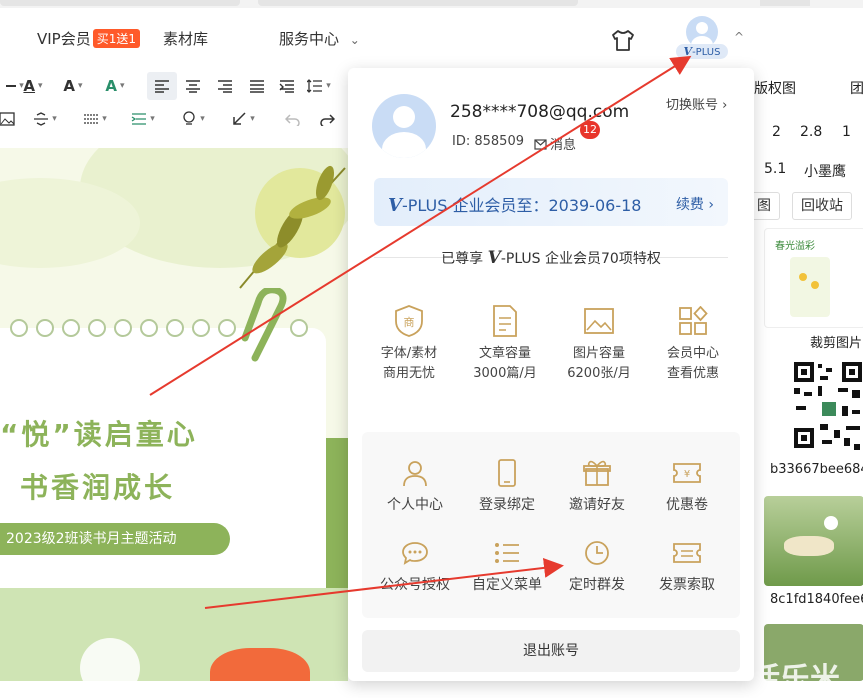 This screenshot has width=863, height=698. I want to click on logout-button: 退出账号, so click(551, 651).